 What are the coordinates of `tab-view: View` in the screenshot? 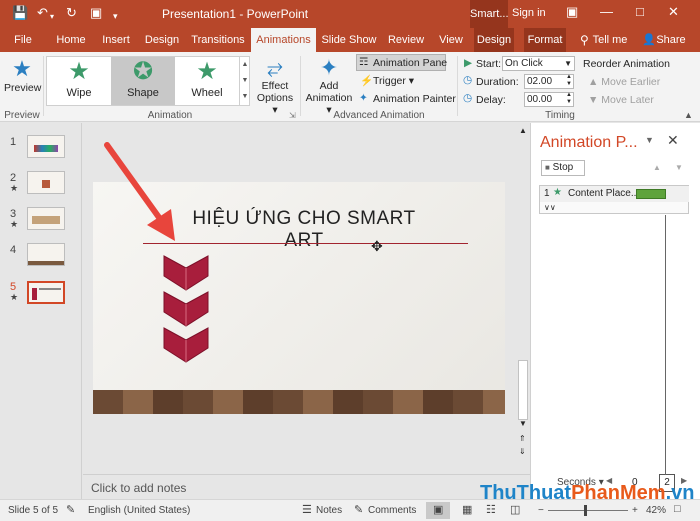 It's located at (451, 40).